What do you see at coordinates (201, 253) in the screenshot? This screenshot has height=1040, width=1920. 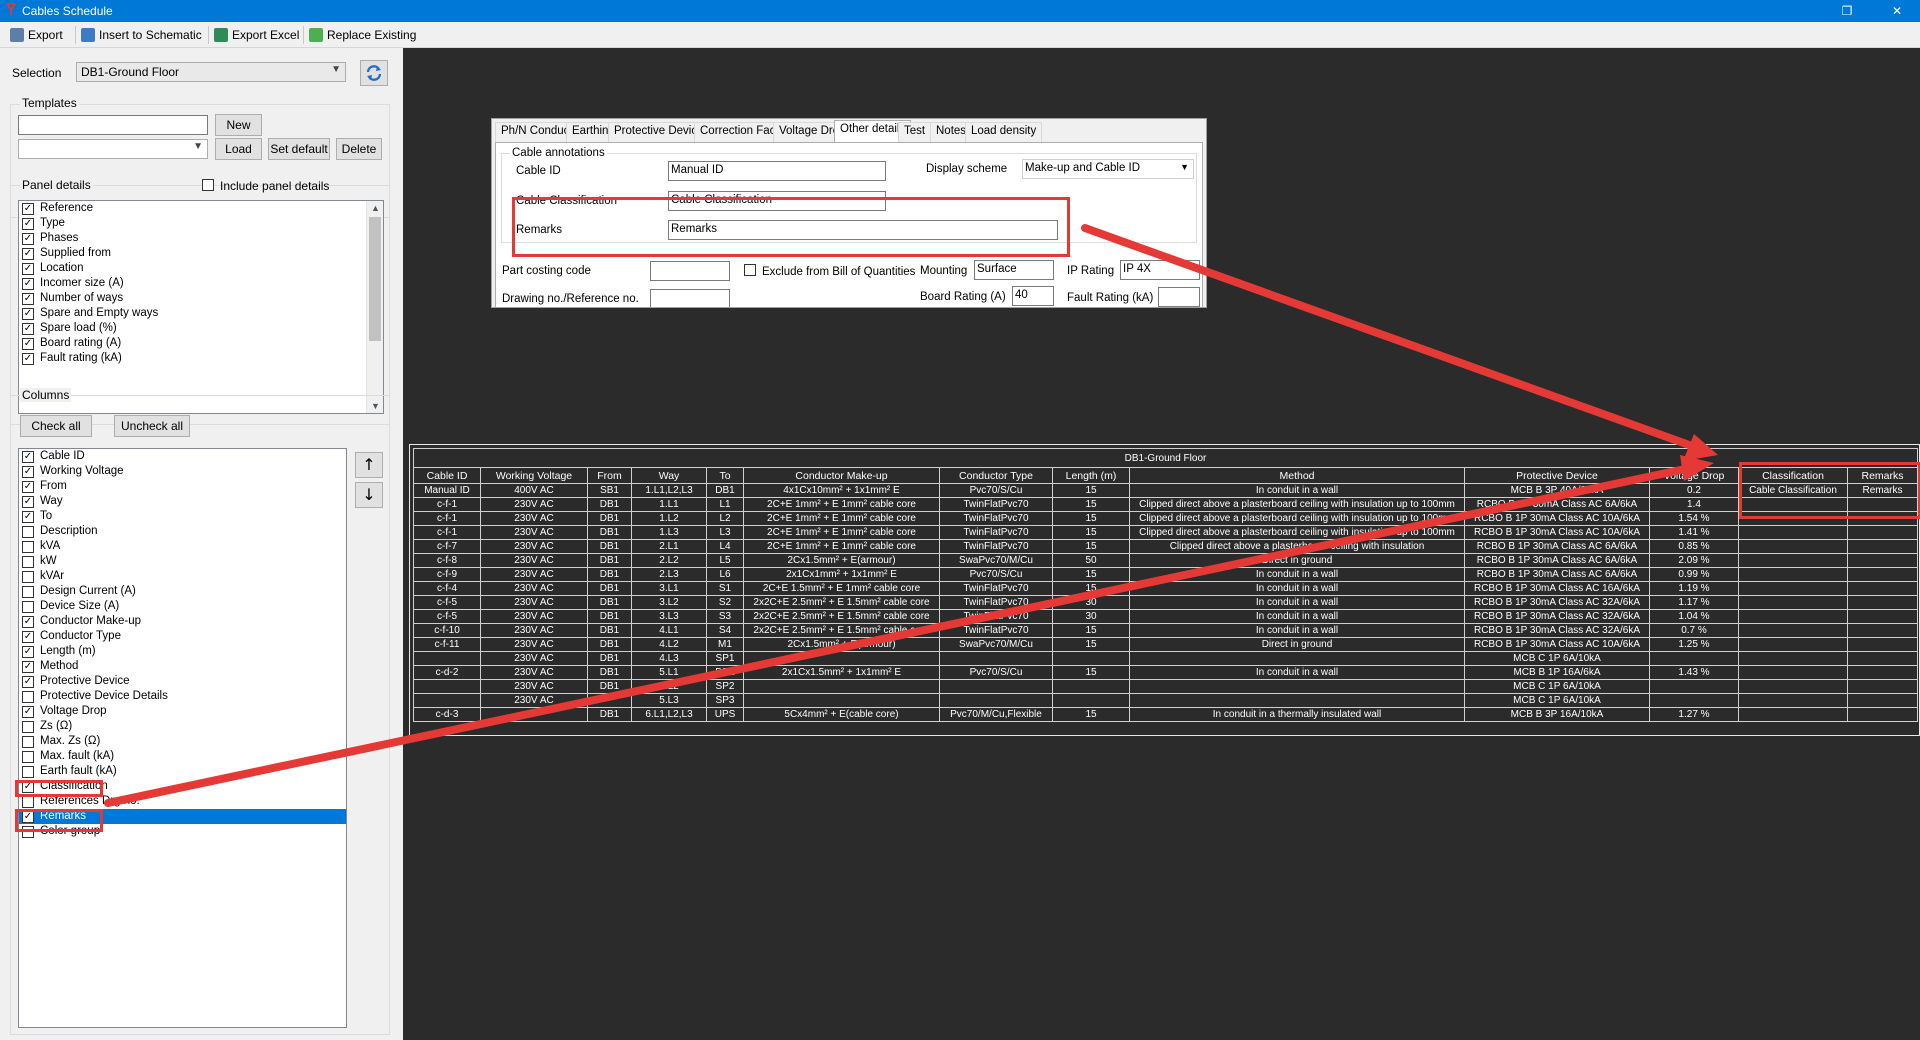 I see `panel-item-supplied-from: ✓ Supplied from` at bounding box center [201, 253].